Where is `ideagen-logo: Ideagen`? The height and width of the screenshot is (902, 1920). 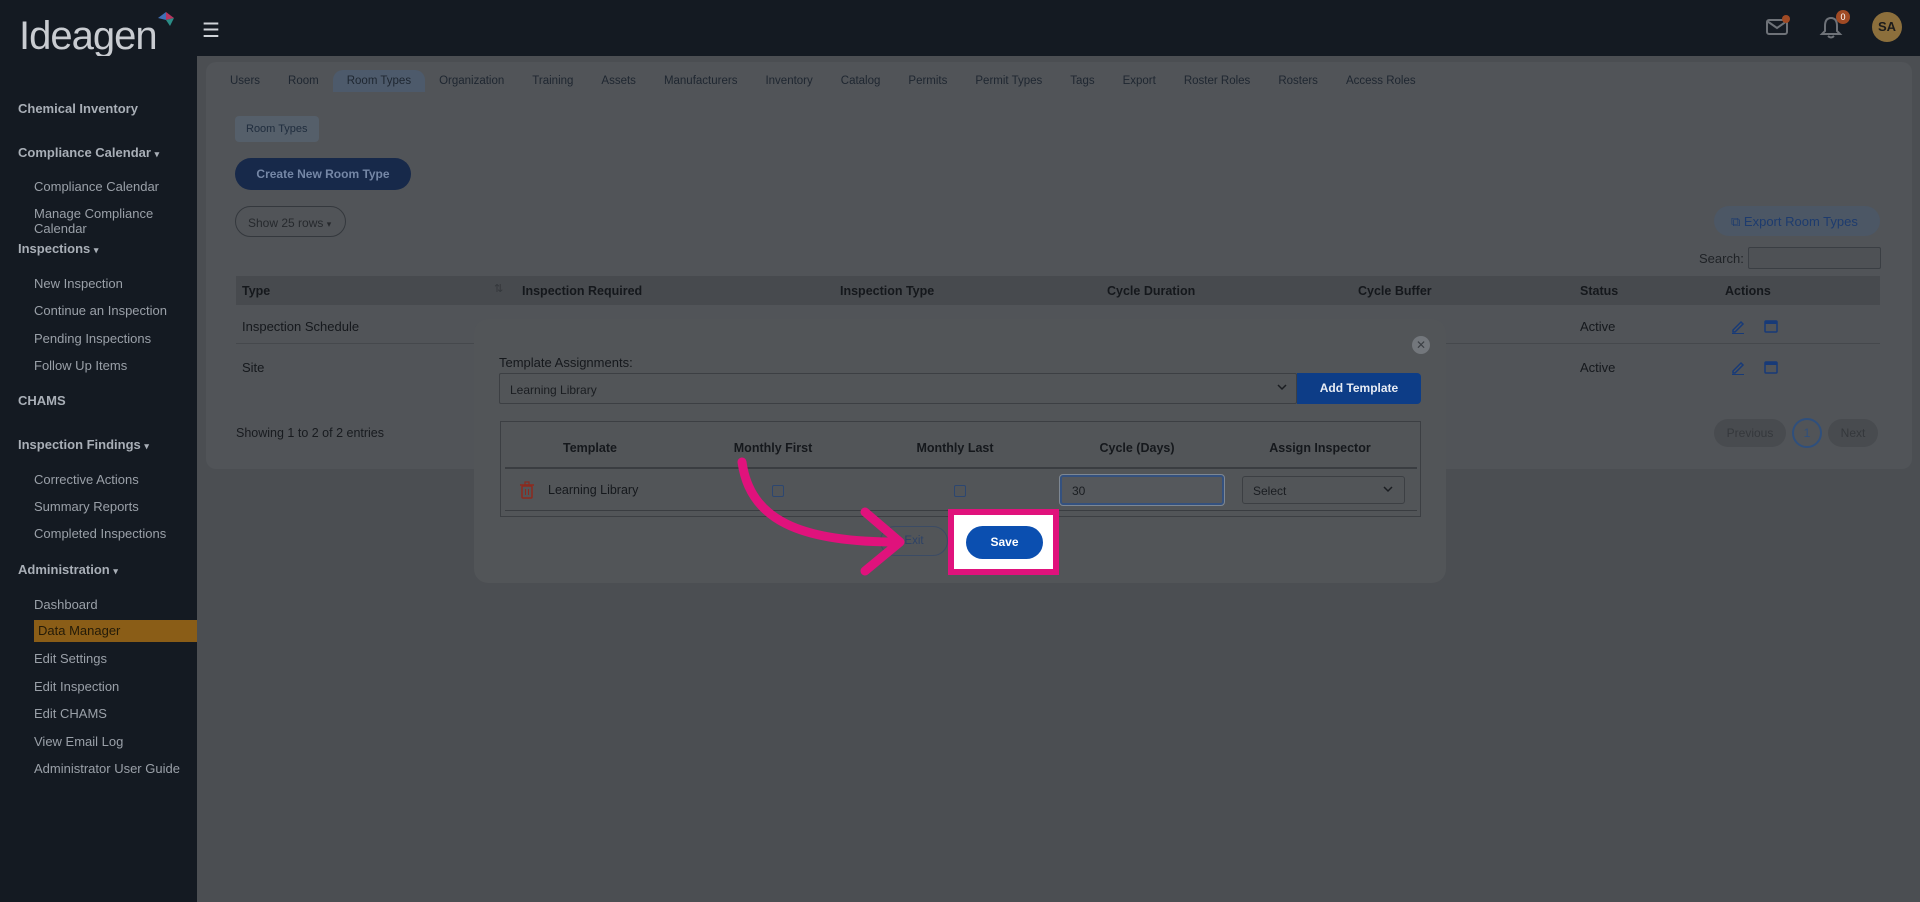
ideagen-logo: Ideagen is located at coordinates (88, 36).